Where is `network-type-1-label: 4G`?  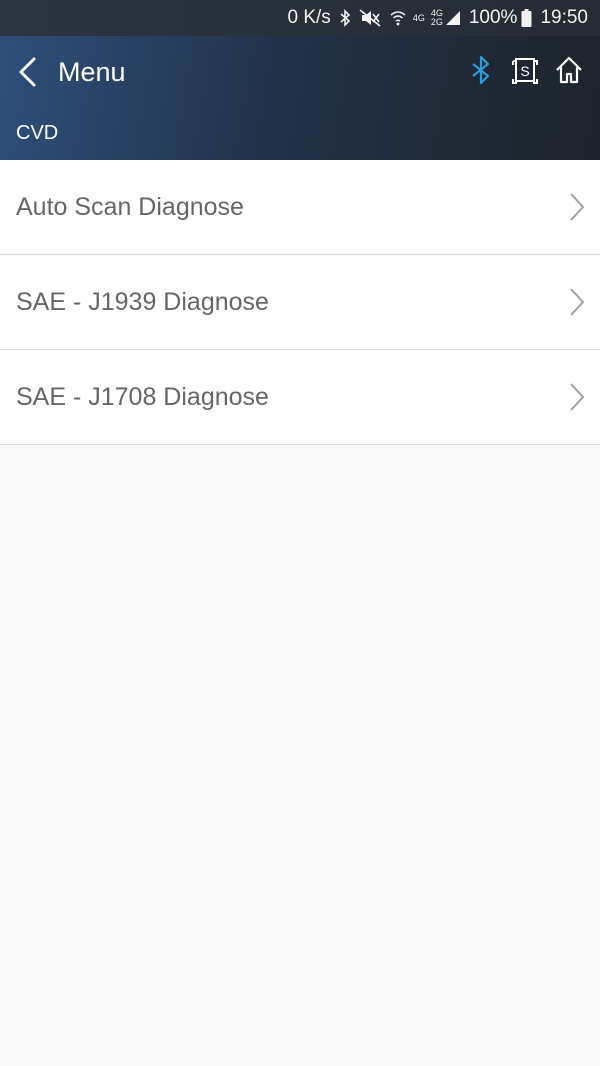
network-type-1-label: 4G is located at coordinates (418, 17).